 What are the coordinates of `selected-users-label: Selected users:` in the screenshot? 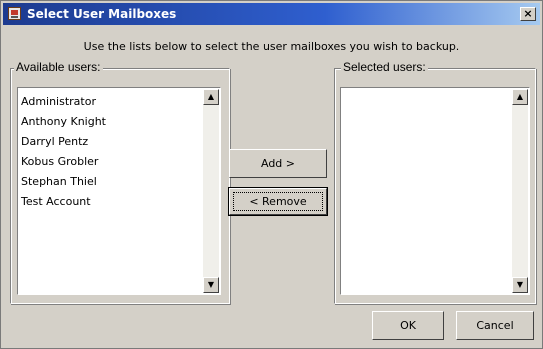 It's located at (384, 67).